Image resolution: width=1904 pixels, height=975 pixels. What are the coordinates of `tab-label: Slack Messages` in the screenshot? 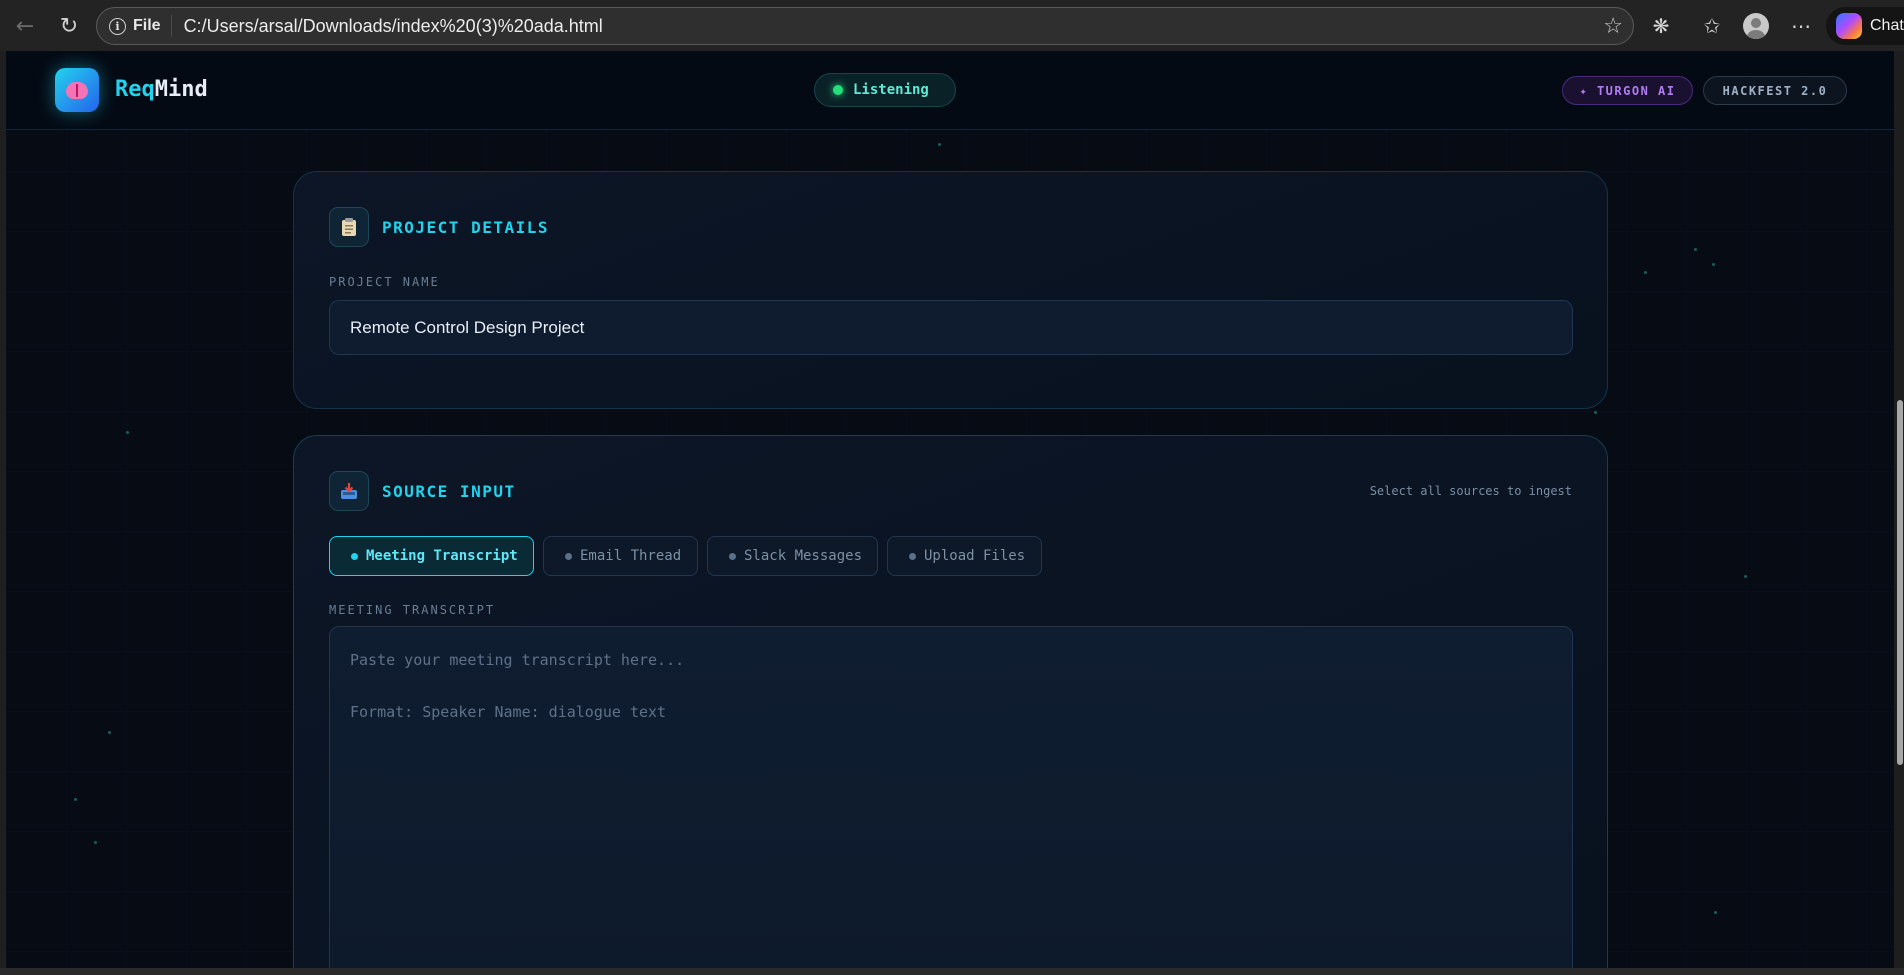 It's located at (803, 556).